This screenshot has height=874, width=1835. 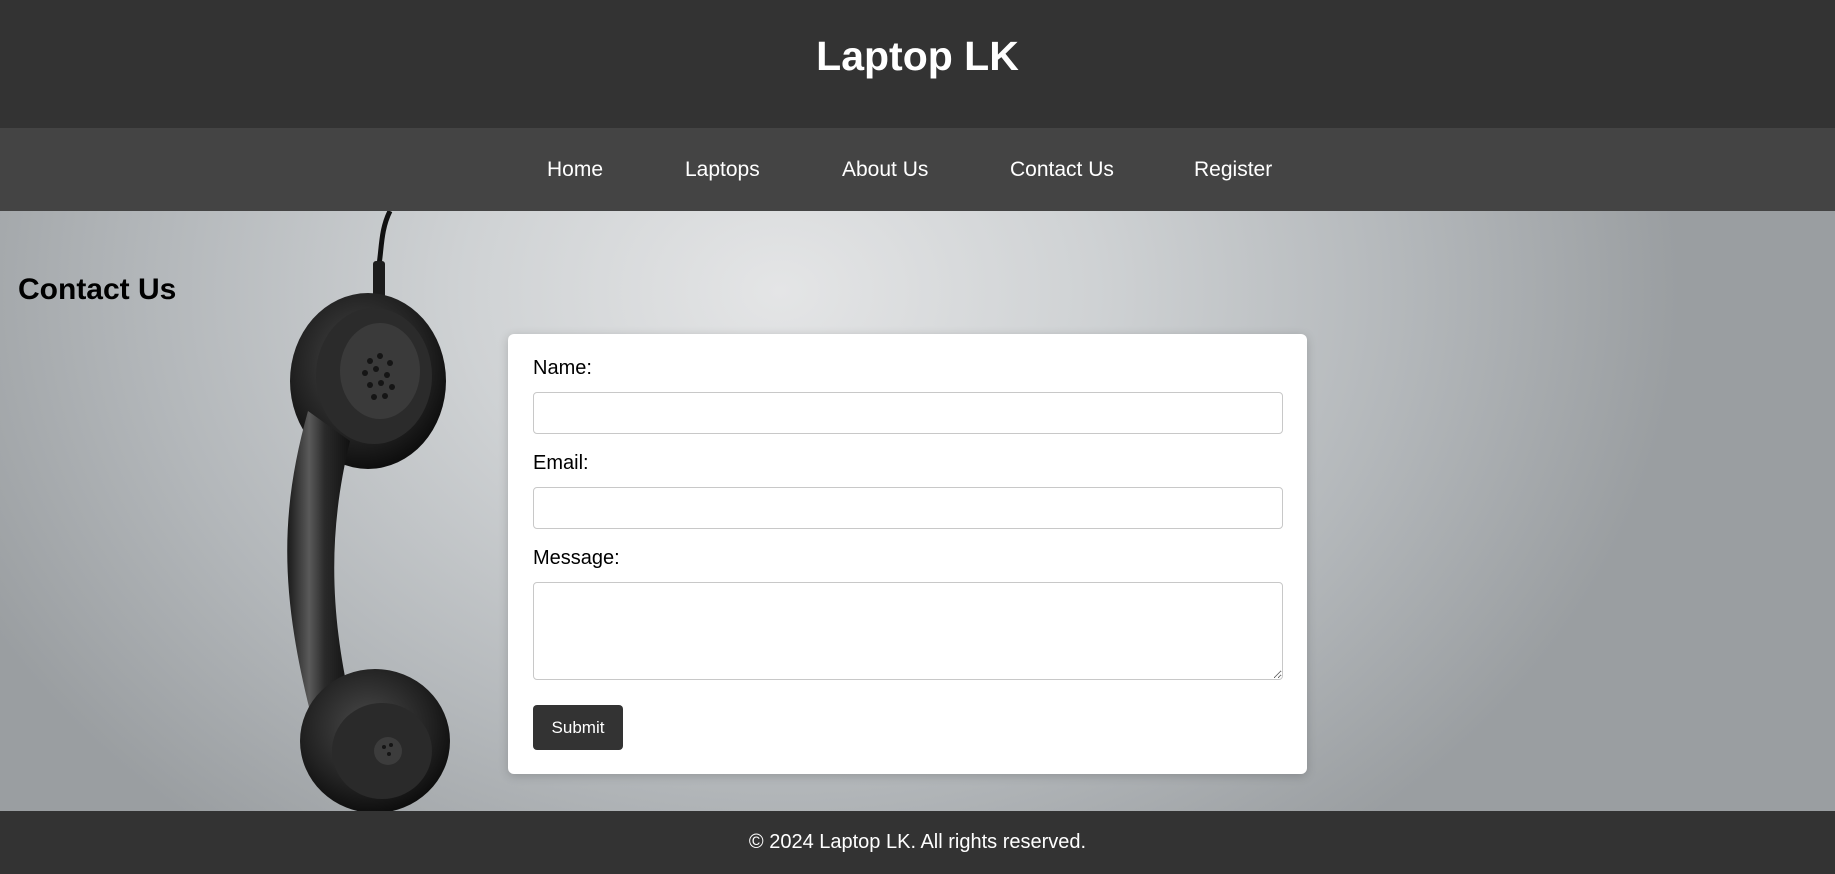 I want to click on nav-item-home: Home, so click(x=575, y=169).